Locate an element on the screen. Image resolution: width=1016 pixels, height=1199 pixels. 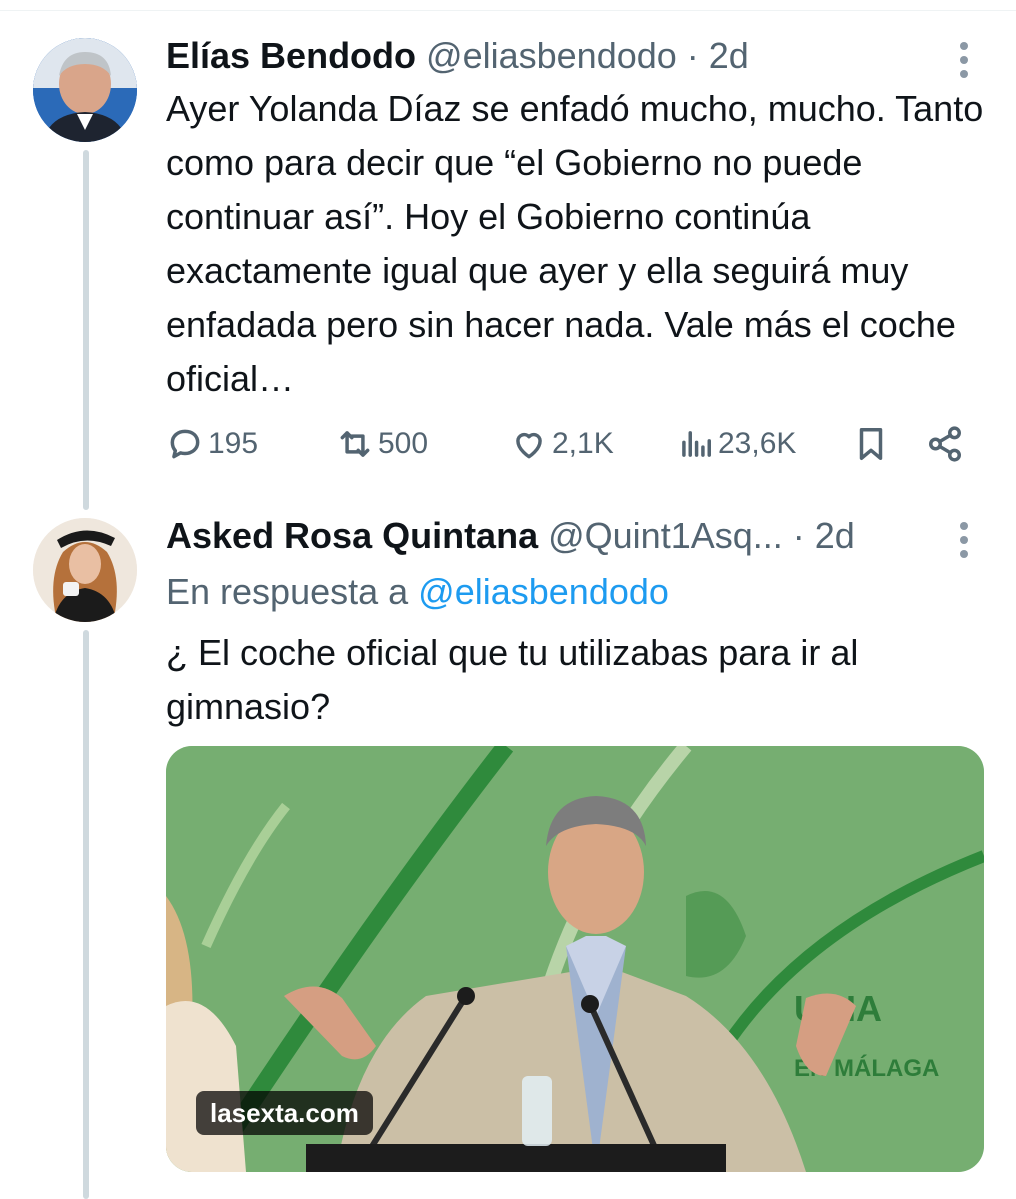
like-icon is located at coordinates (529, 445).